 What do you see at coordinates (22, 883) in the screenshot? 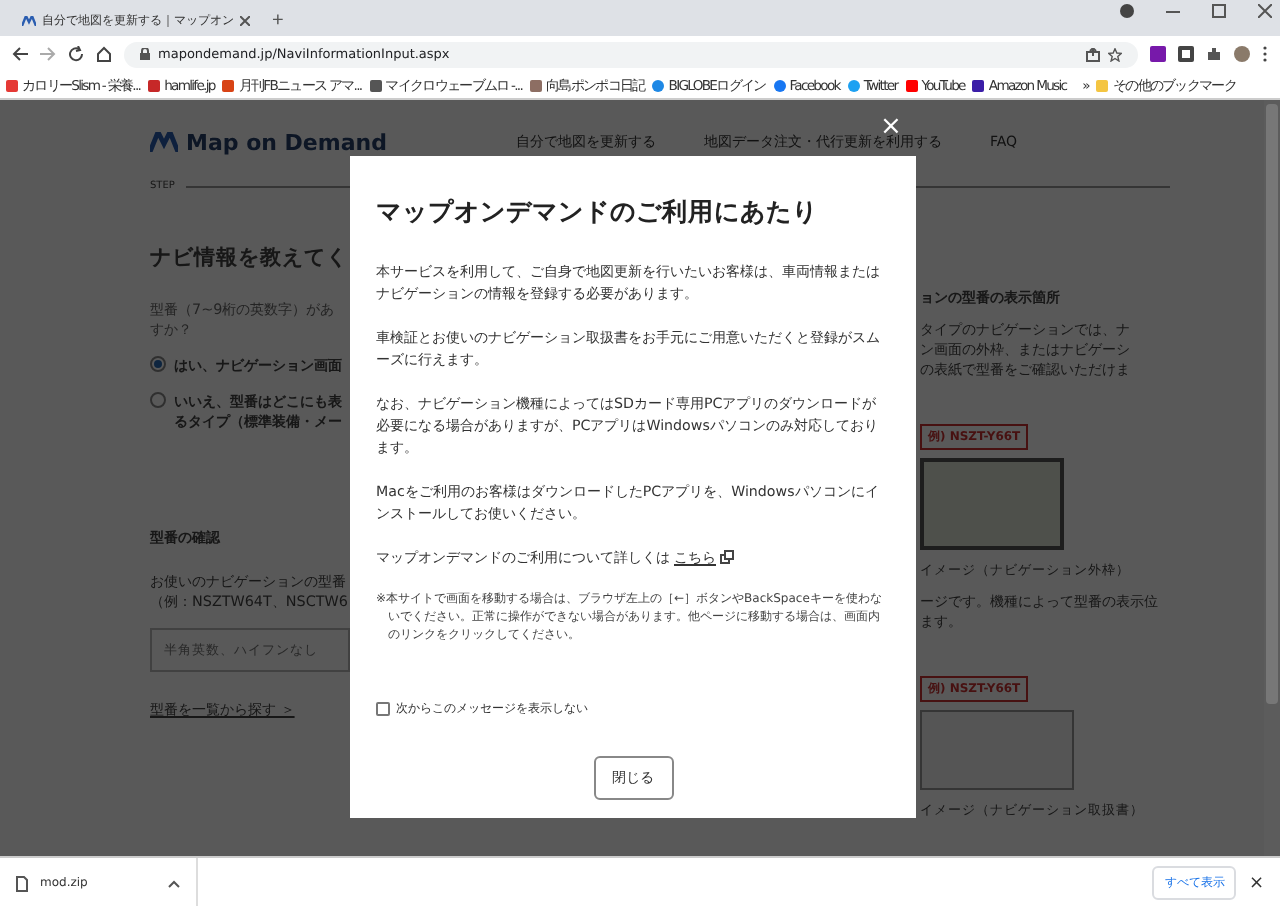
I see `file-icon` at bounding box center [22, 883].